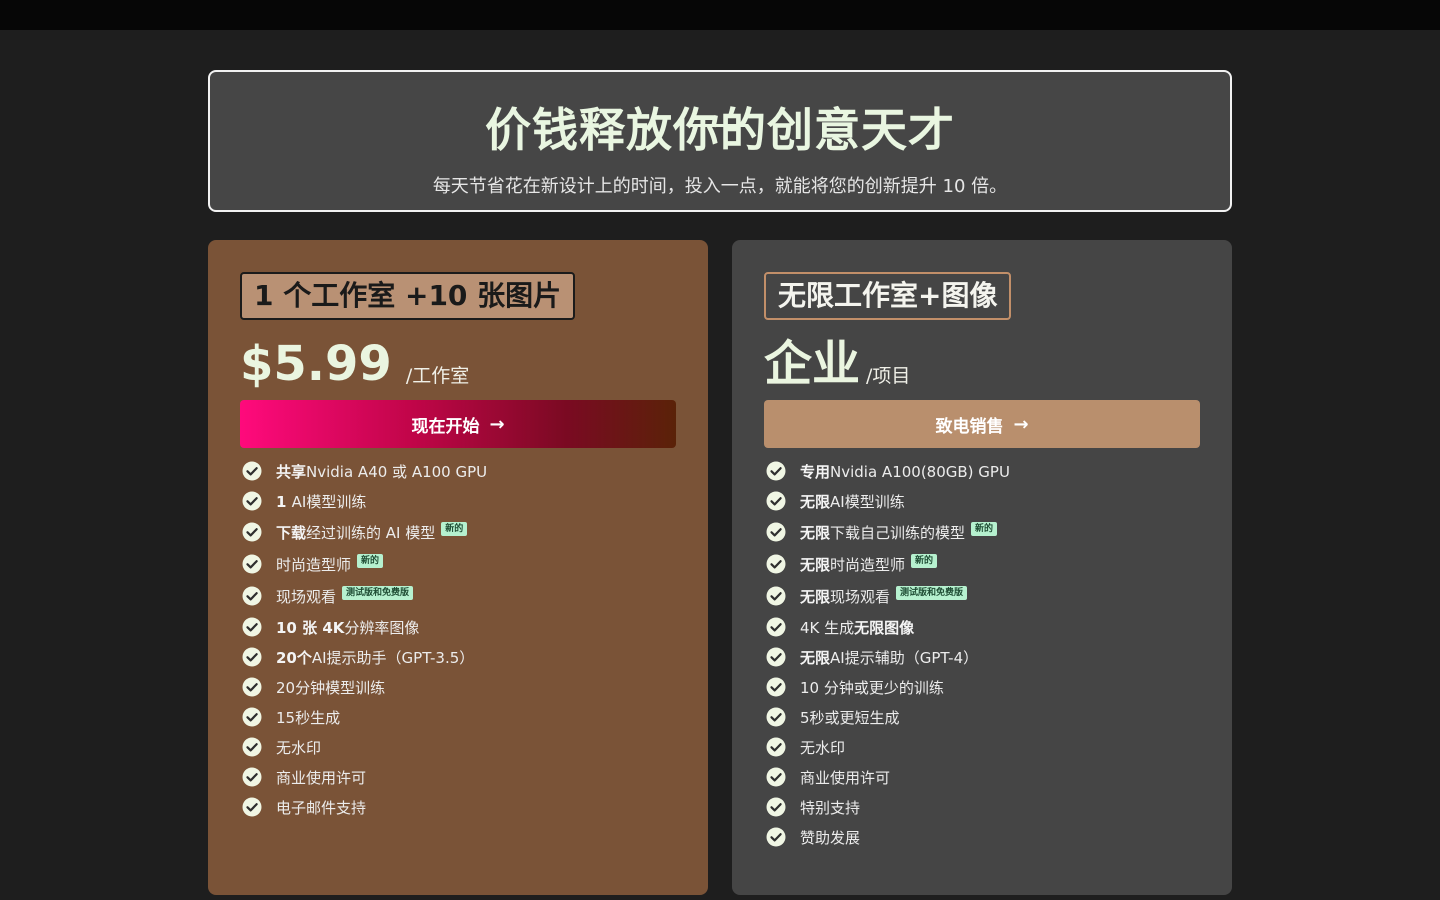  What do you see at coordinates (460, 501) in the screenshot?
I see `feature-item: 1 AI模型训练` at bounding box center [460, 501].